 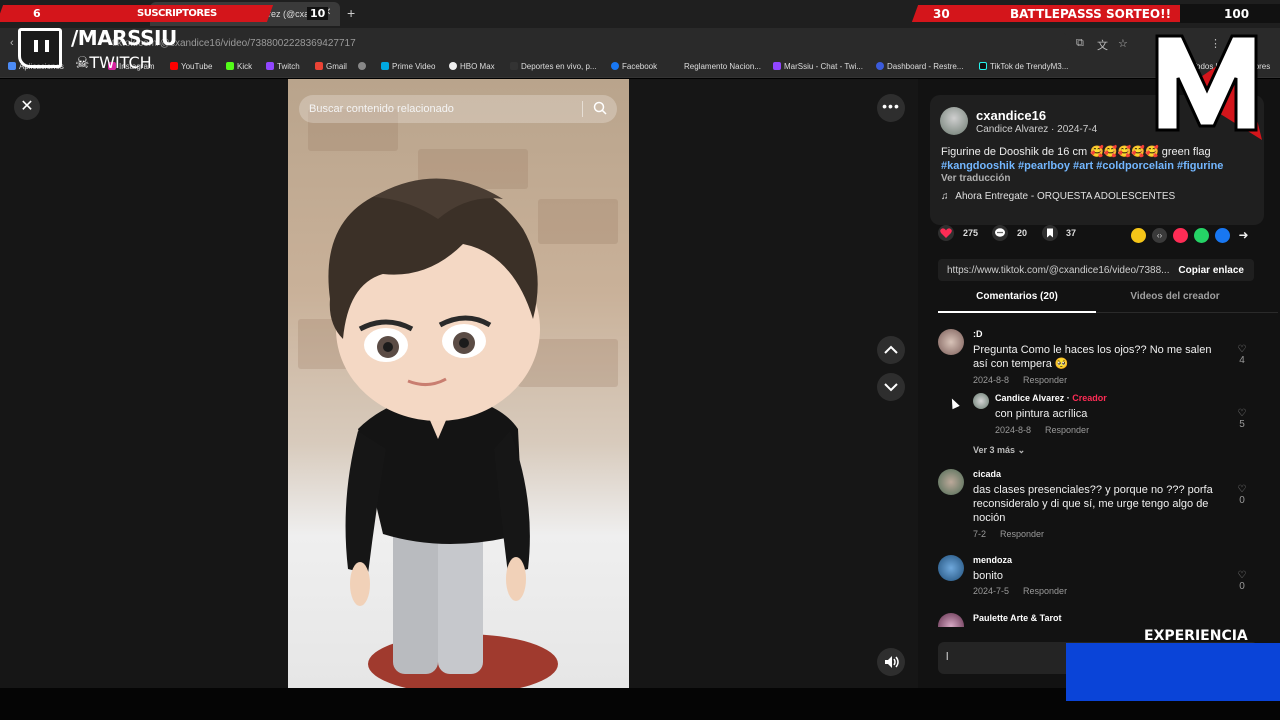 I want to click on reply-like-count: 5, so click(x=1242, y=424).